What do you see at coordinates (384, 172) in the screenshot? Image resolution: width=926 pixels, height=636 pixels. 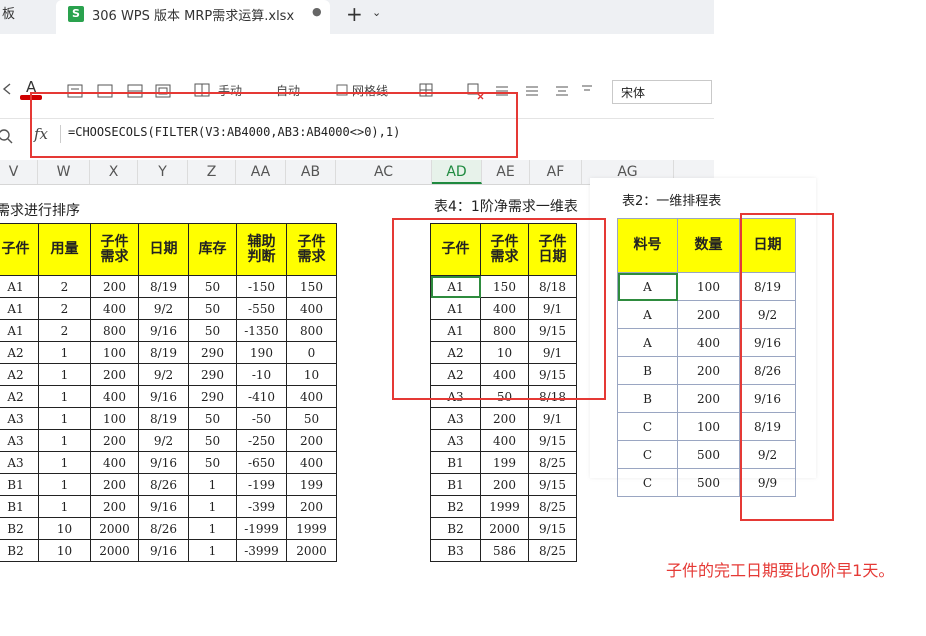 I see `column-header-ac: AC` at bounding box center [384, 172].